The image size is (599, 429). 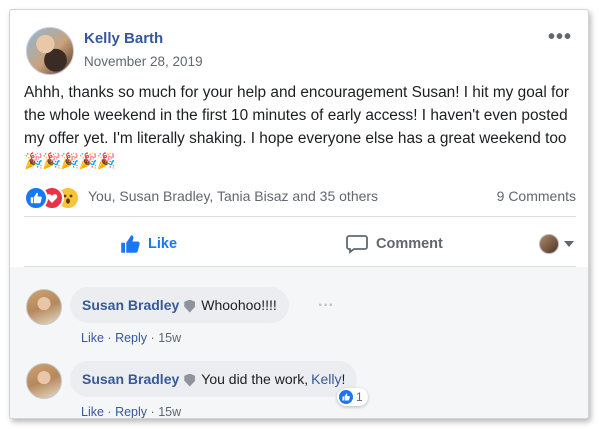 I want to click on comment-bubble: Susan Bradley You did the work, Kelly!, so click(x=214, y=379).